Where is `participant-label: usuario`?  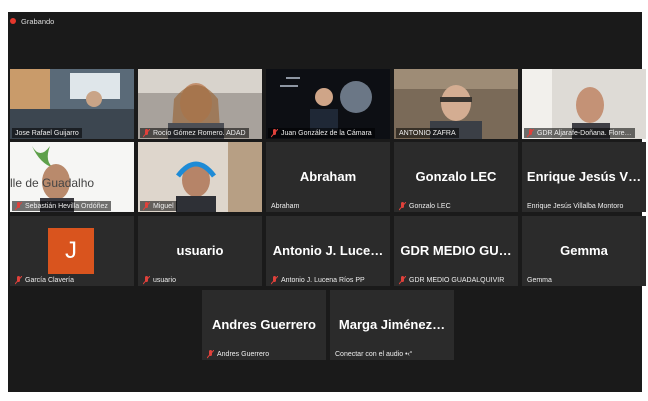 participant-label: usuario is located at coordinates (159, 280).